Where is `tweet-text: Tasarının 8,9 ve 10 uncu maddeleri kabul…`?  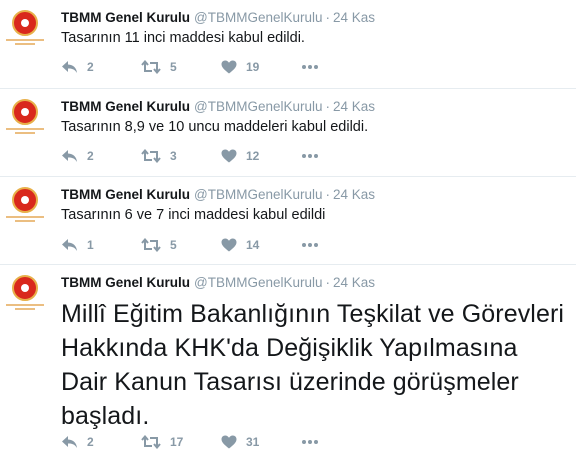 tweet-text: Tasarının 8,9 ve 10 uncu maddeleri kabul… is located at coordinates (215, 127).